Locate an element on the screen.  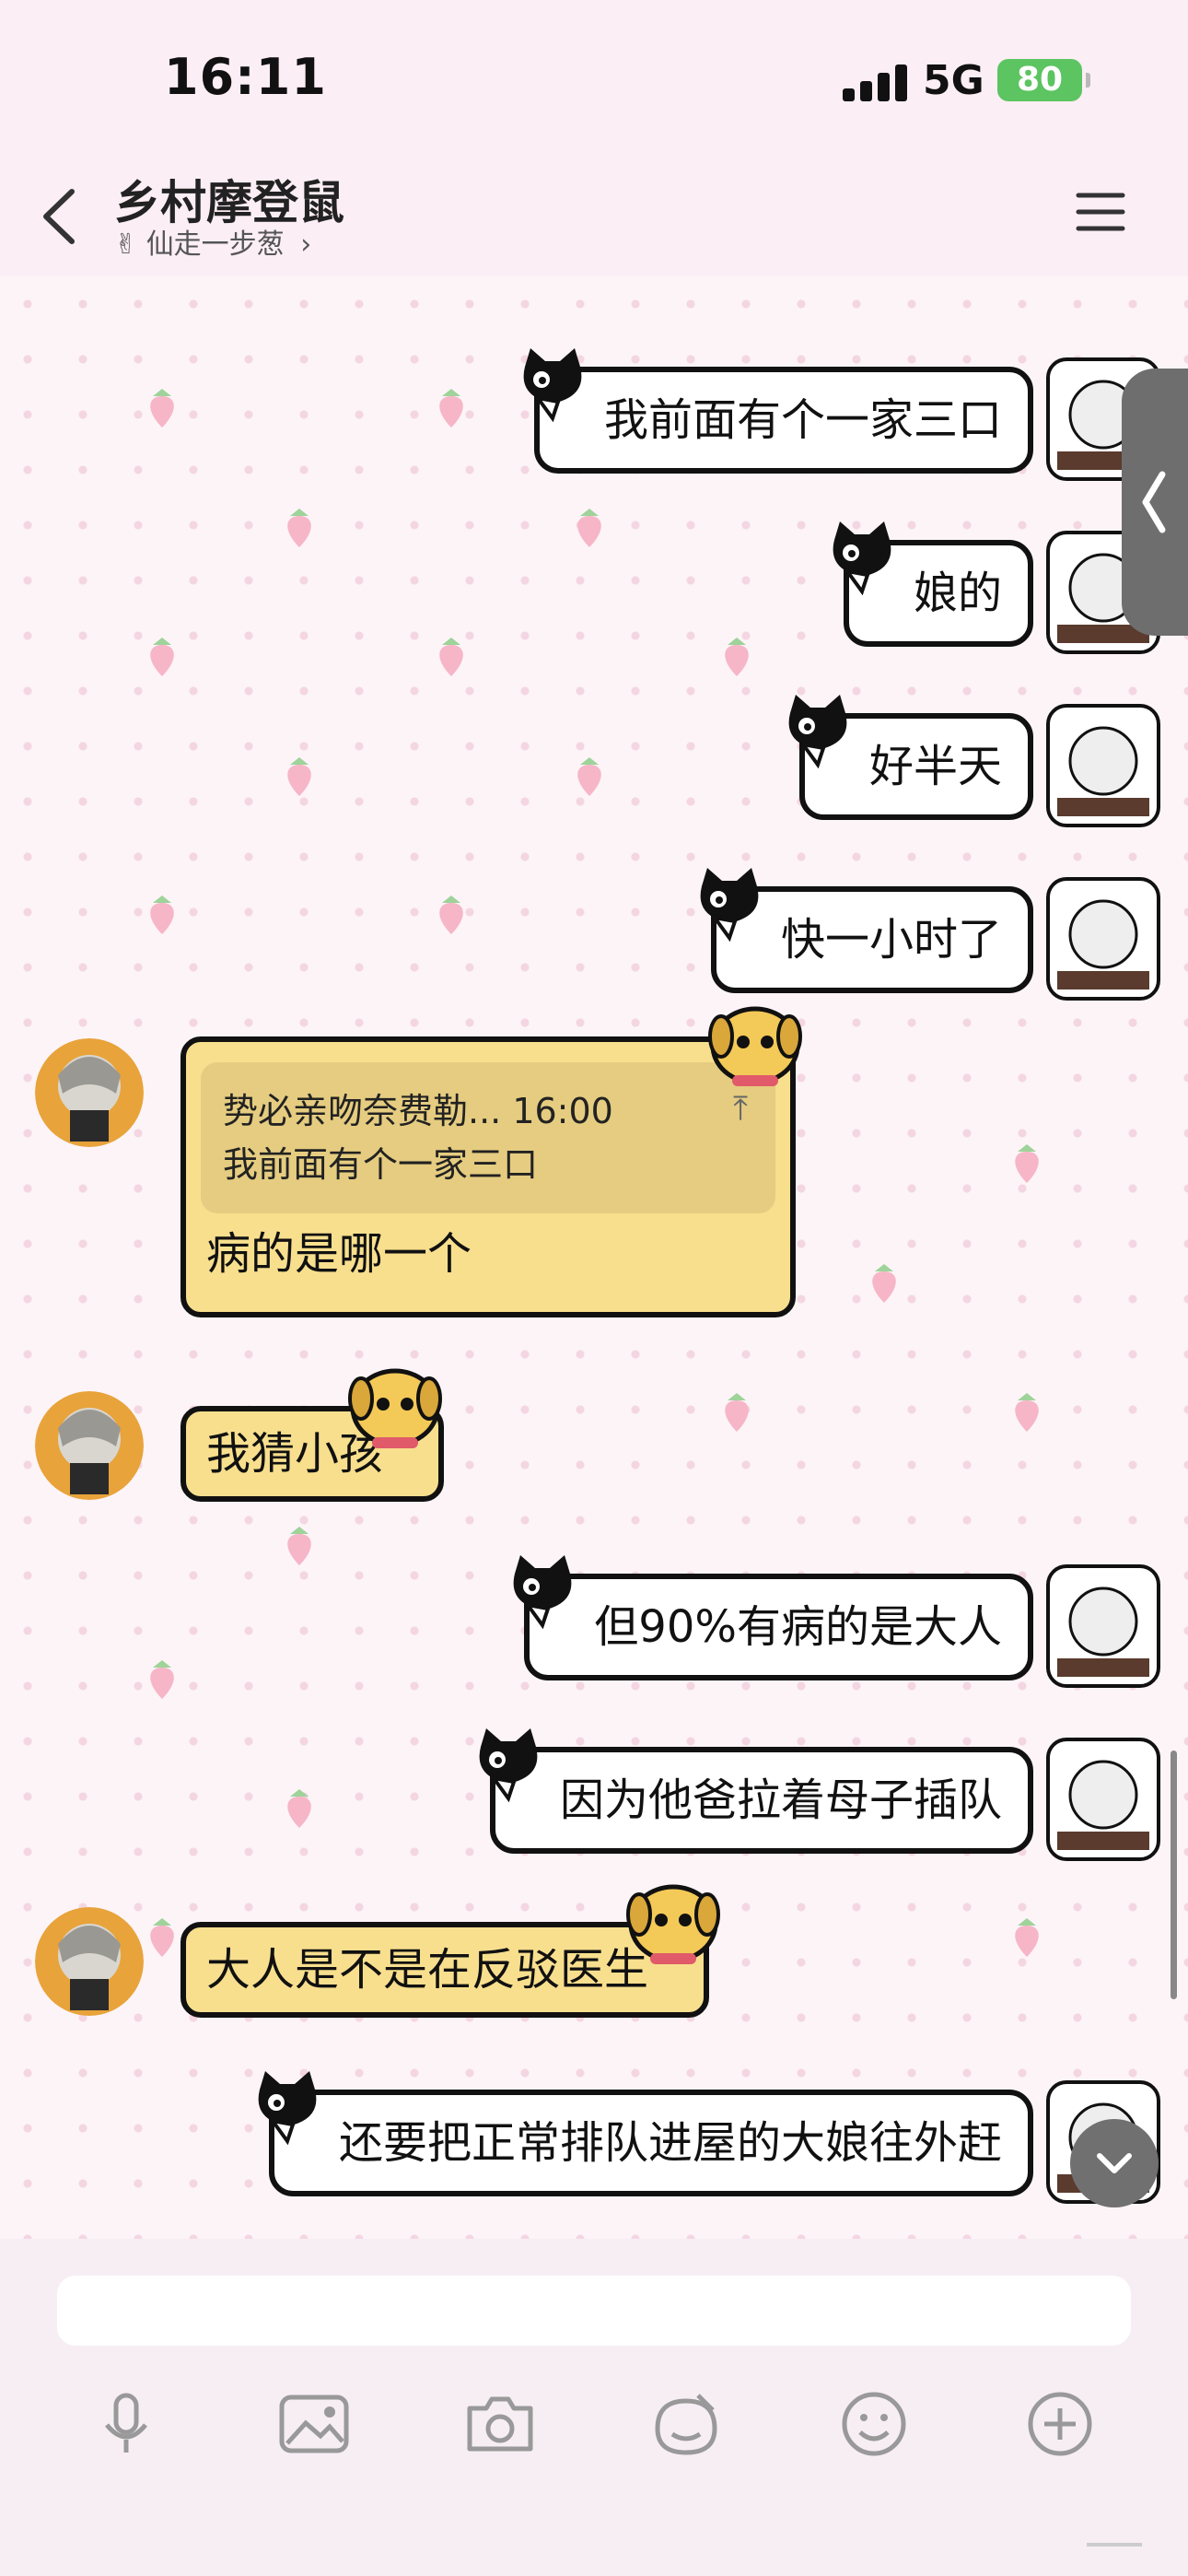
message-outgoing: 快一小时了 is located at coordinates (594, 938).